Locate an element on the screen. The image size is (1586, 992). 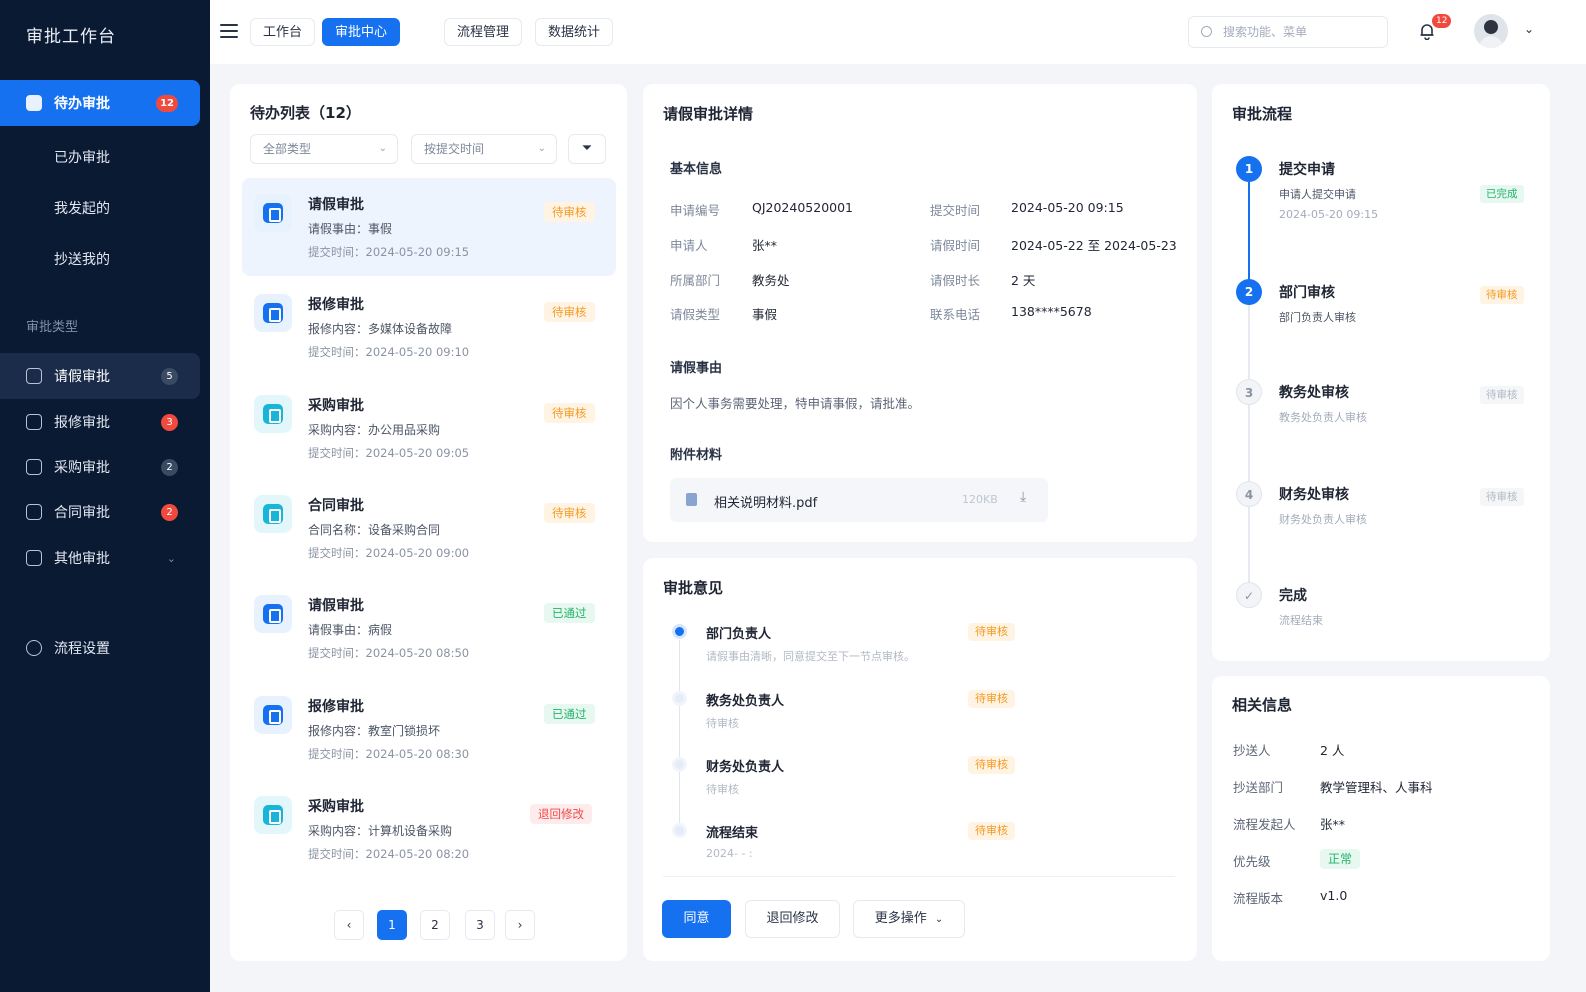
list-item: 报修审批 报修内容：多媒体设备故障 提交时间：2024-05-20 09:10 待审核 is located at coordinates (429, 327).